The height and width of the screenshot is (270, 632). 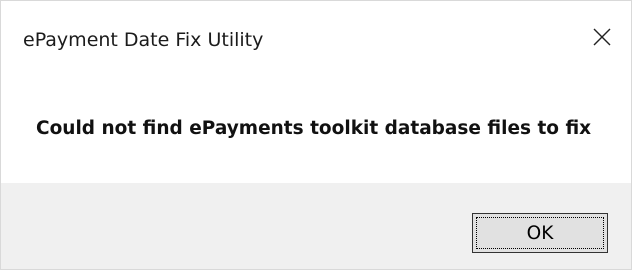 I want to click on window-title: ePayment Date Fix Utility, so click(x=143, y=40).